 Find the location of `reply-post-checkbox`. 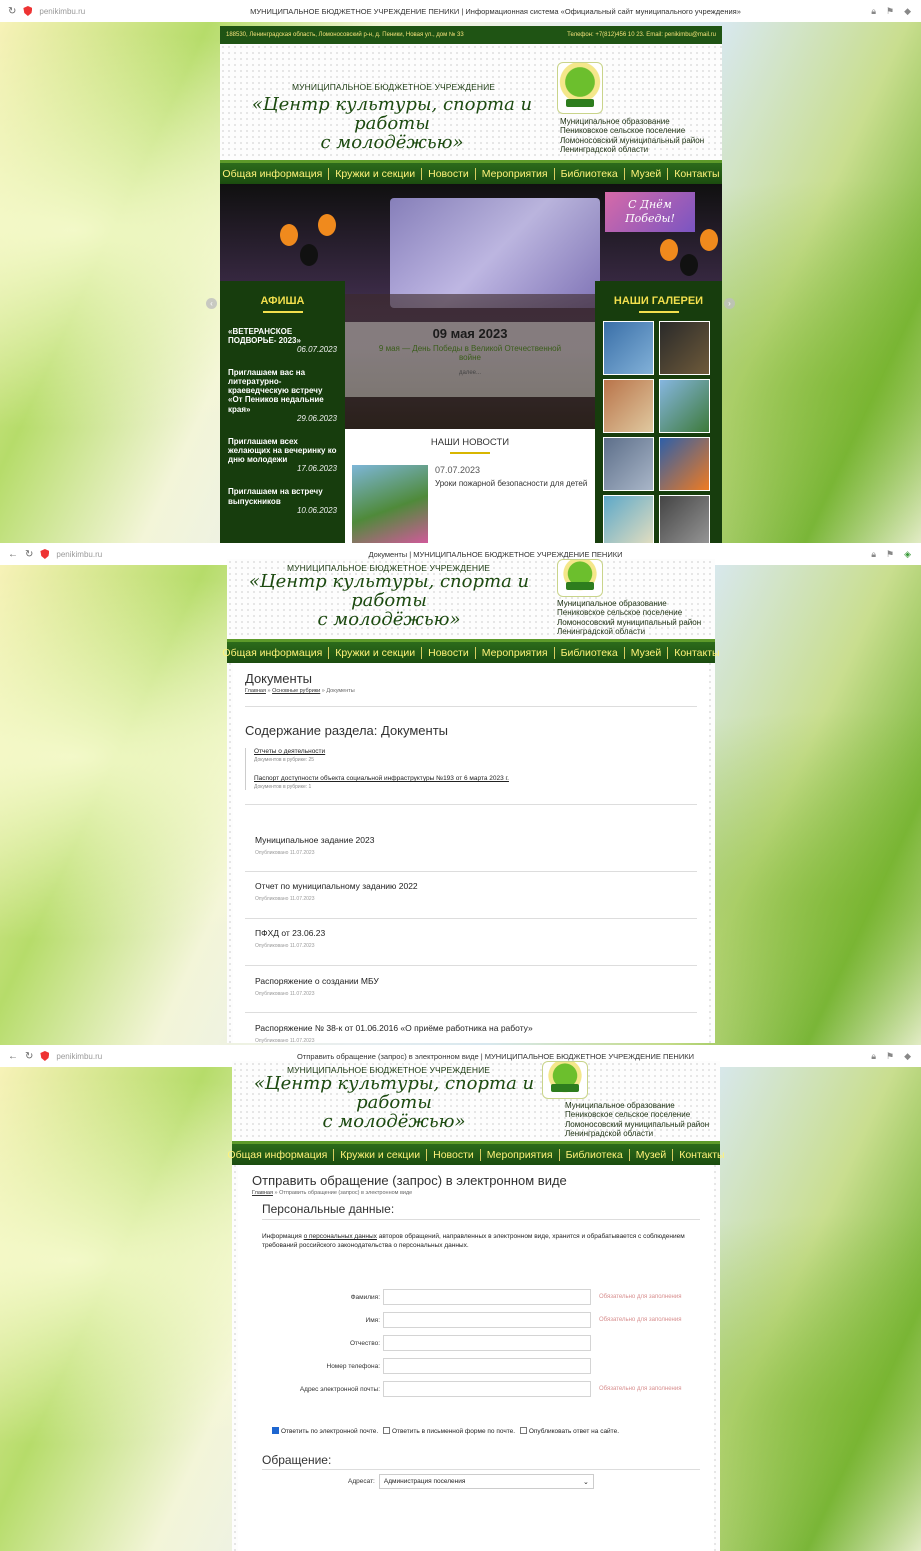

reply-post-checkbox is located at coordinates (386, 1430).